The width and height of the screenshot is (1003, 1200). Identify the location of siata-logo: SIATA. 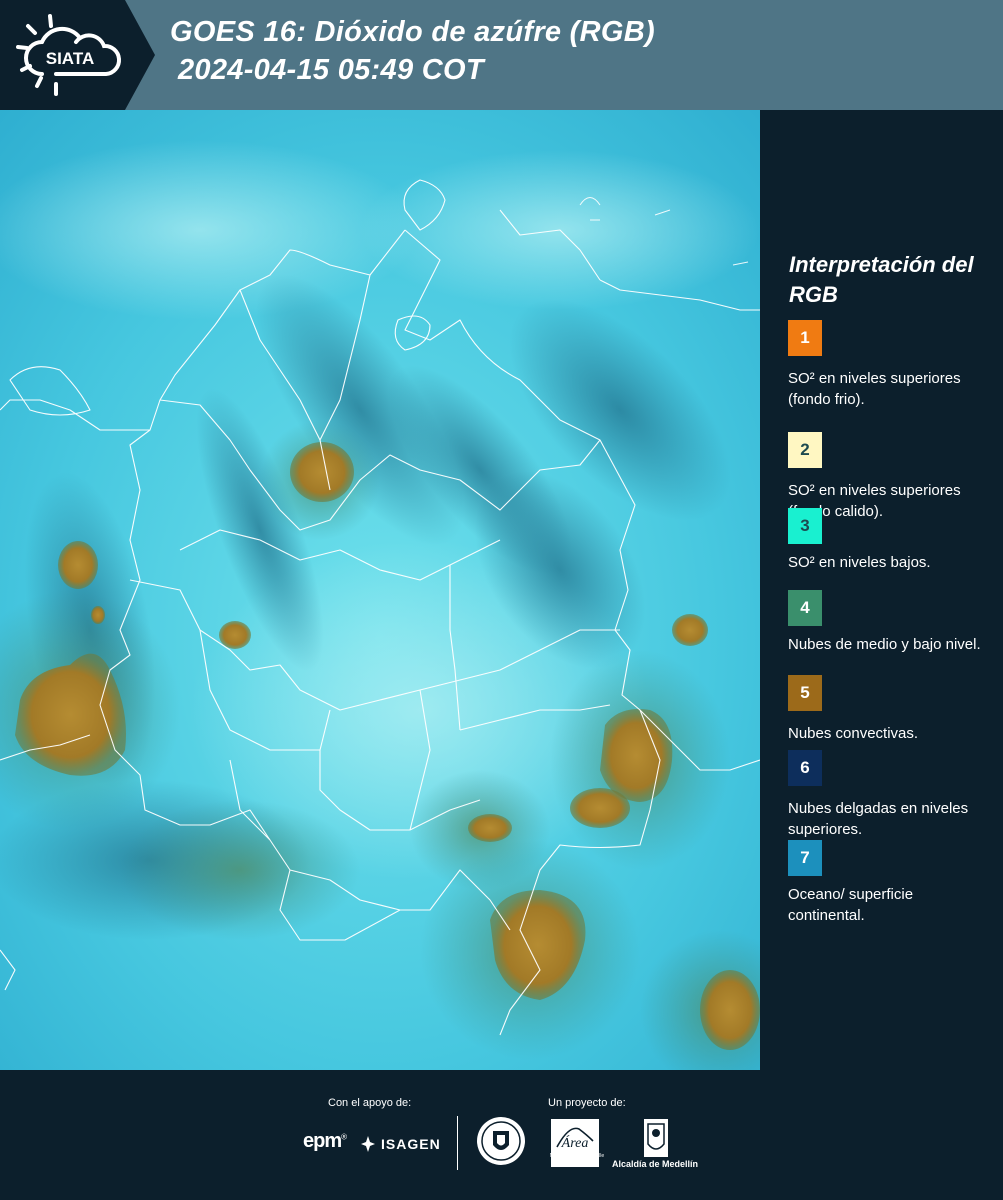
(77, 55).